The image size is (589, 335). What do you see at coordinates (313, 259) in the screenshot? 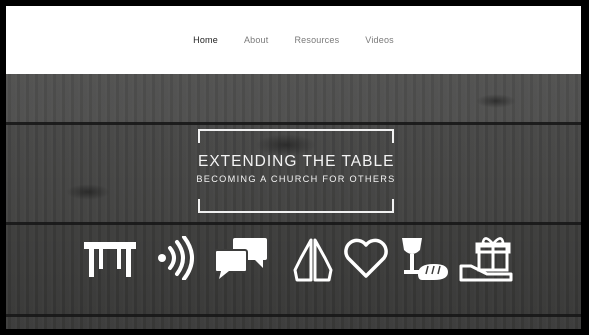
I see `praying-hands-icon` at bounding box center [313, 259].